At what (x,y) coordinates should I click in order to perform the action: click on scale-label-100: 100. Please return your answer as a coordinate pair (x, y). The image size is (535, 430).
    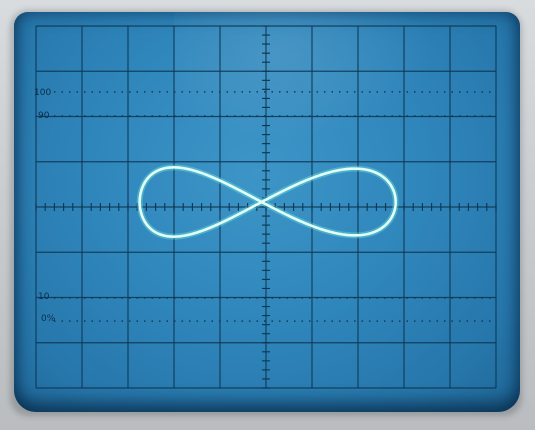
    Looking at the image, I should click on (43, 93).